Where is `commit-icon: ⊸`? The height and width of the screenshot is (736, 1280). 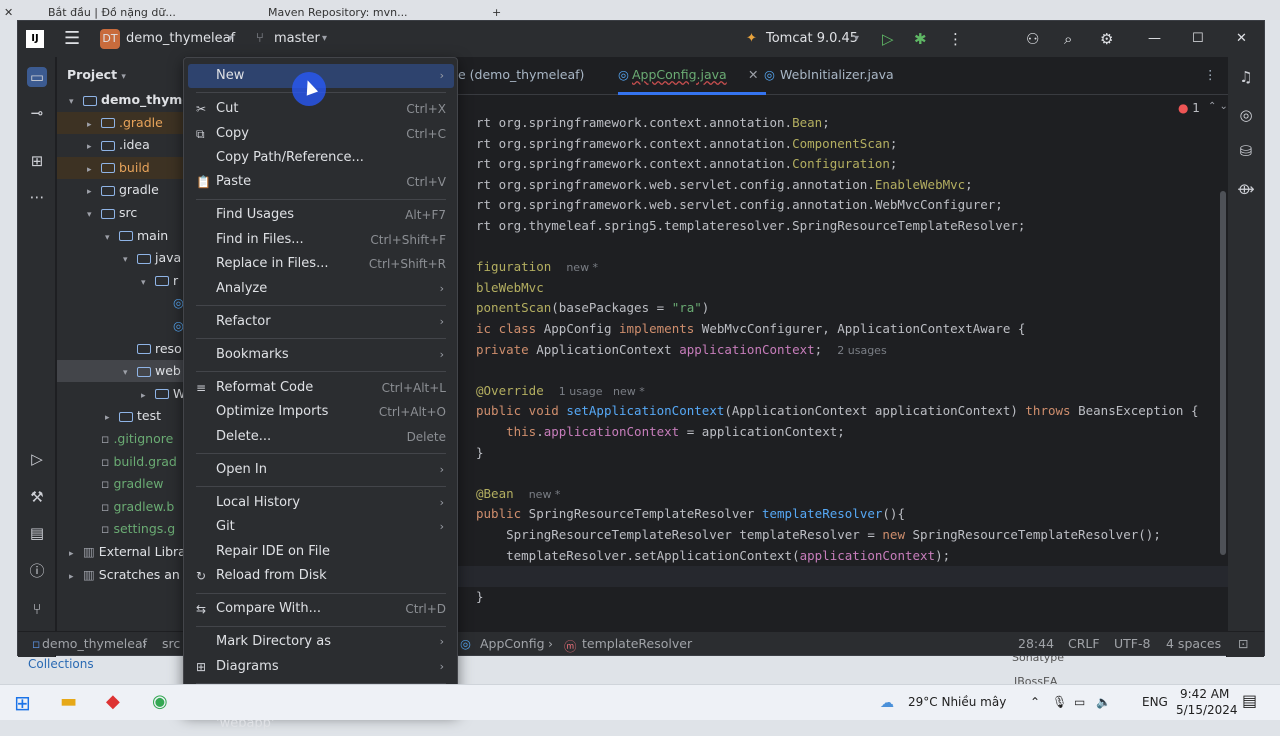 commit-icon: ⊸ is located at coordinates (37, 113).